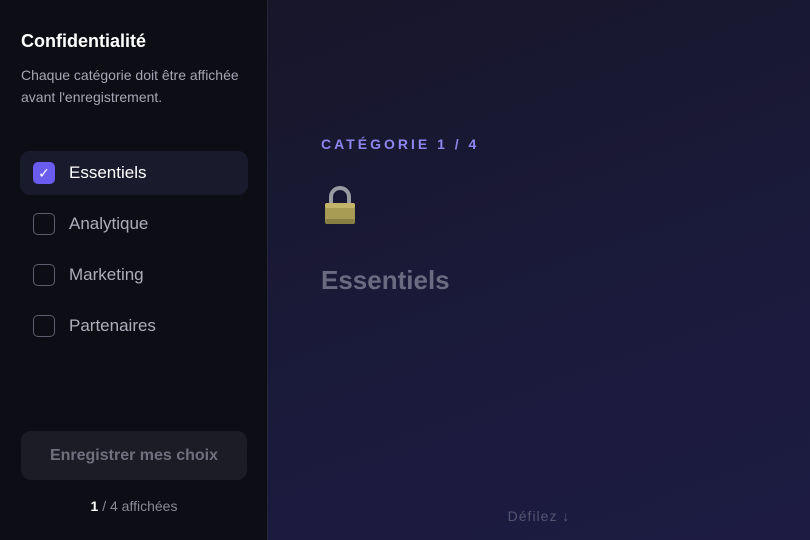 This screenshot has width=810, height=540. What do you see at coordinates (109, 223) in the screenshot?
I see `category-label: Analytique` at bounding box center [109, 223].